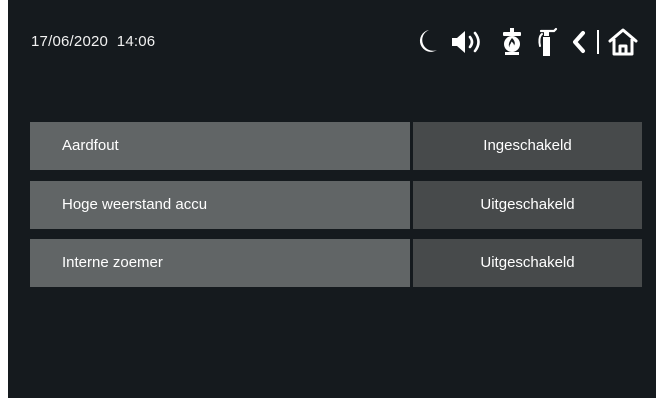 The height and width of the screenshot is (398, 656). What do you see at coordinates (468, 42) in the screenshot?
I see `speaker-icon` at bounding box center [468, 42].